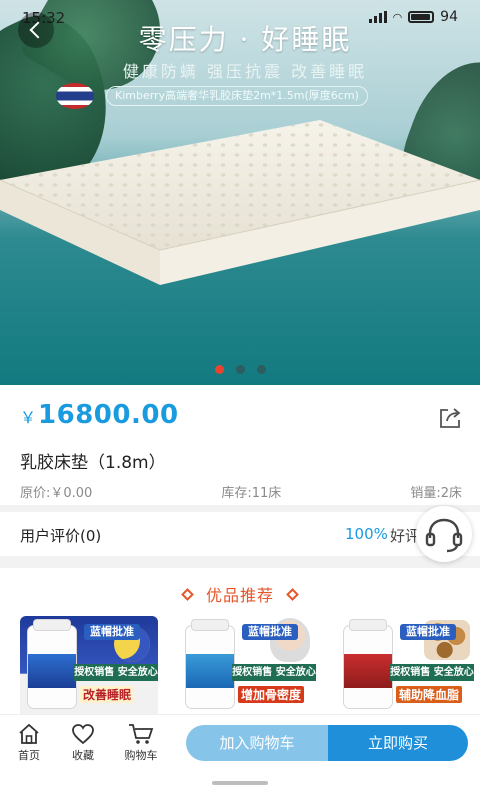 The image size is (480, 800). I want to click on recommend-tag: 增加骨密度, so click(271, 694).